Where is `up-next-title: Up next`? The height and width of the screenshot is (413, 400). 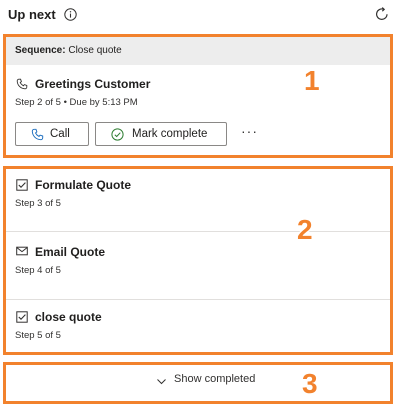 up-next-title: Up next is located at coordinates (32, 14).